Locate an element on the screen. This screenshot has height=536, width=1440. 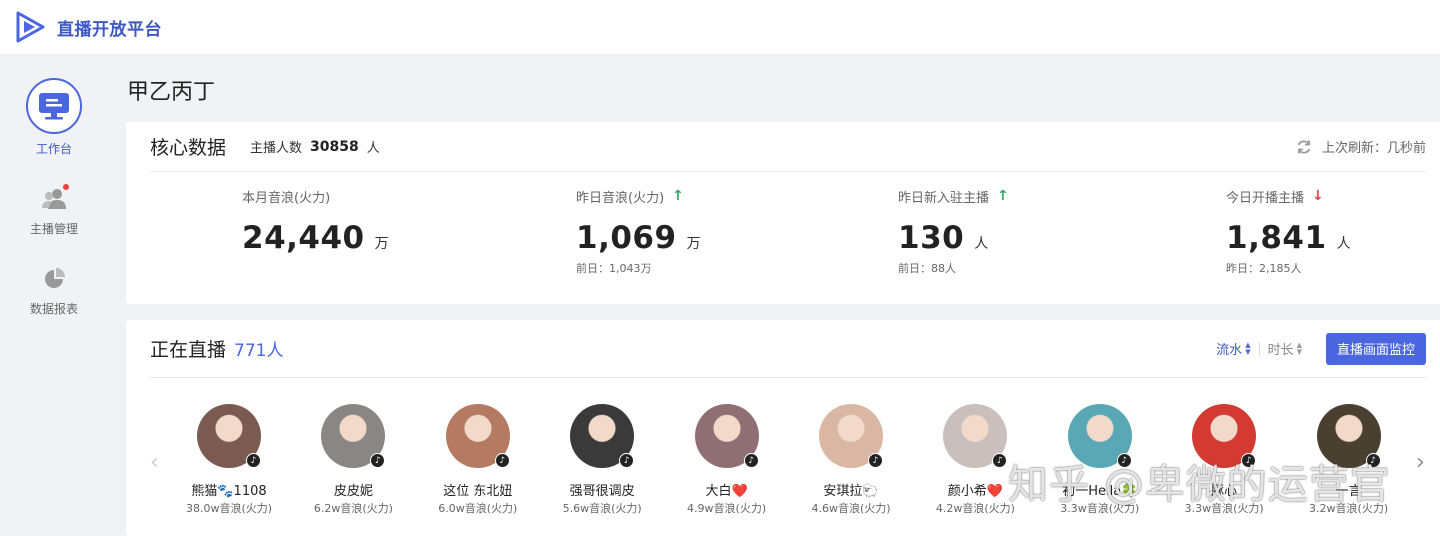
stat-new-anchors: 昨日新入驻主播 ↑ 130 人 前日：88人 is located at coordinates (953, 229).